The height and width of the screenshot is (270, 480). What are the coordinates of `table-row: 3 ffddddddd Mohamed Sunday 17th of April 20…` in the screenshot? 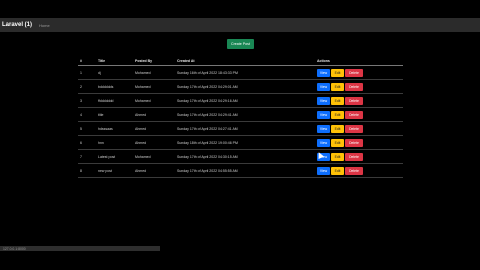 It's located at (240, 100).